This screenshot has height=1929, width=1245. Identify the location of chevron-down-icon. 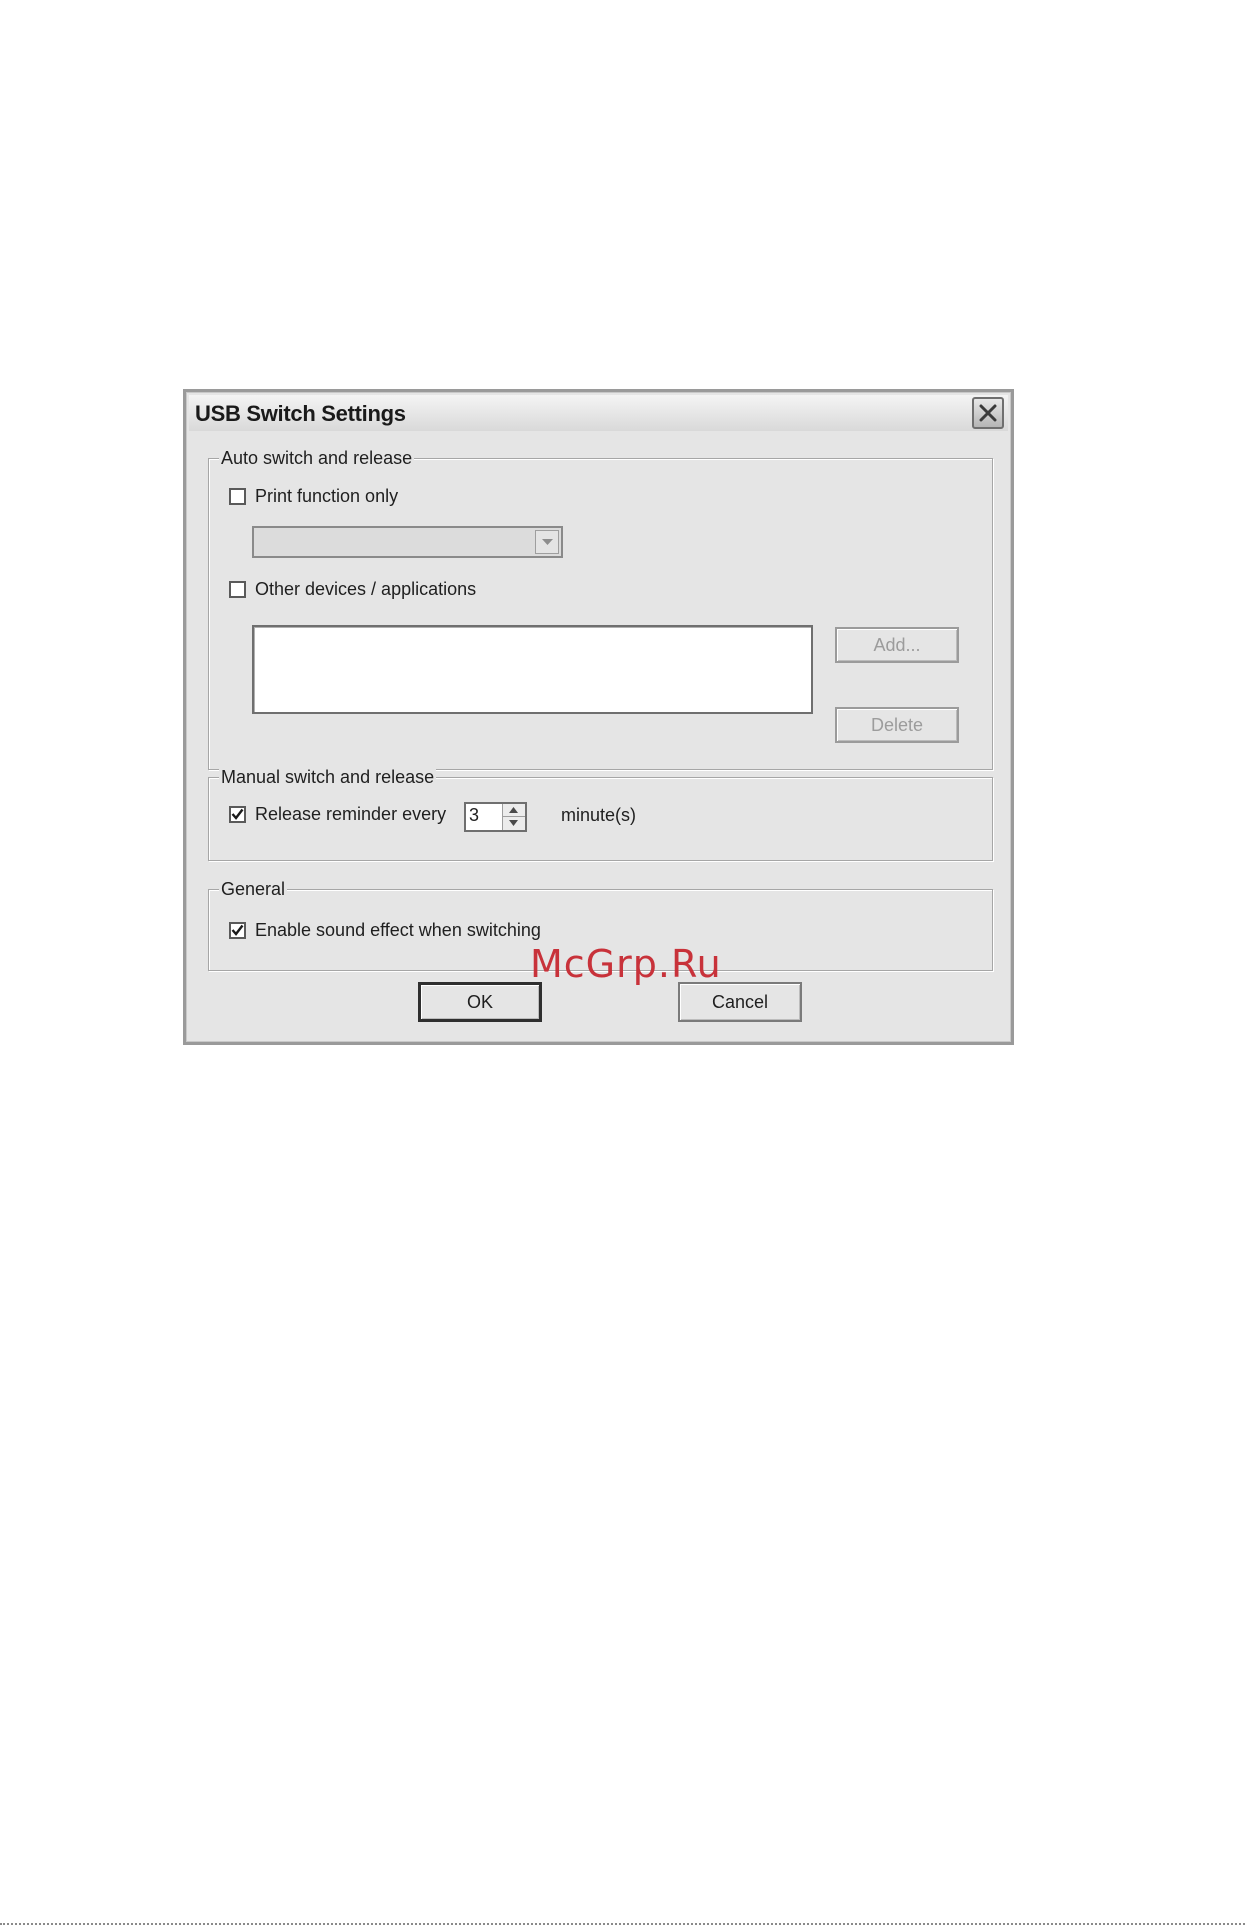
(547, 542).